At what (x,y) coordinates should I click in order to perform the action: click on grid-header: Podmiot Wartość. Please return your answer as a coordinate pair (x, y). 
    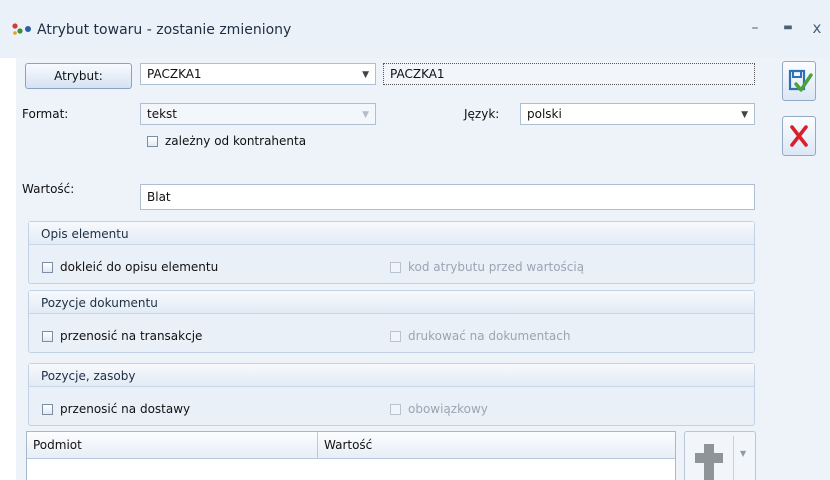
    Looking at the image, I should click on (351, 445).